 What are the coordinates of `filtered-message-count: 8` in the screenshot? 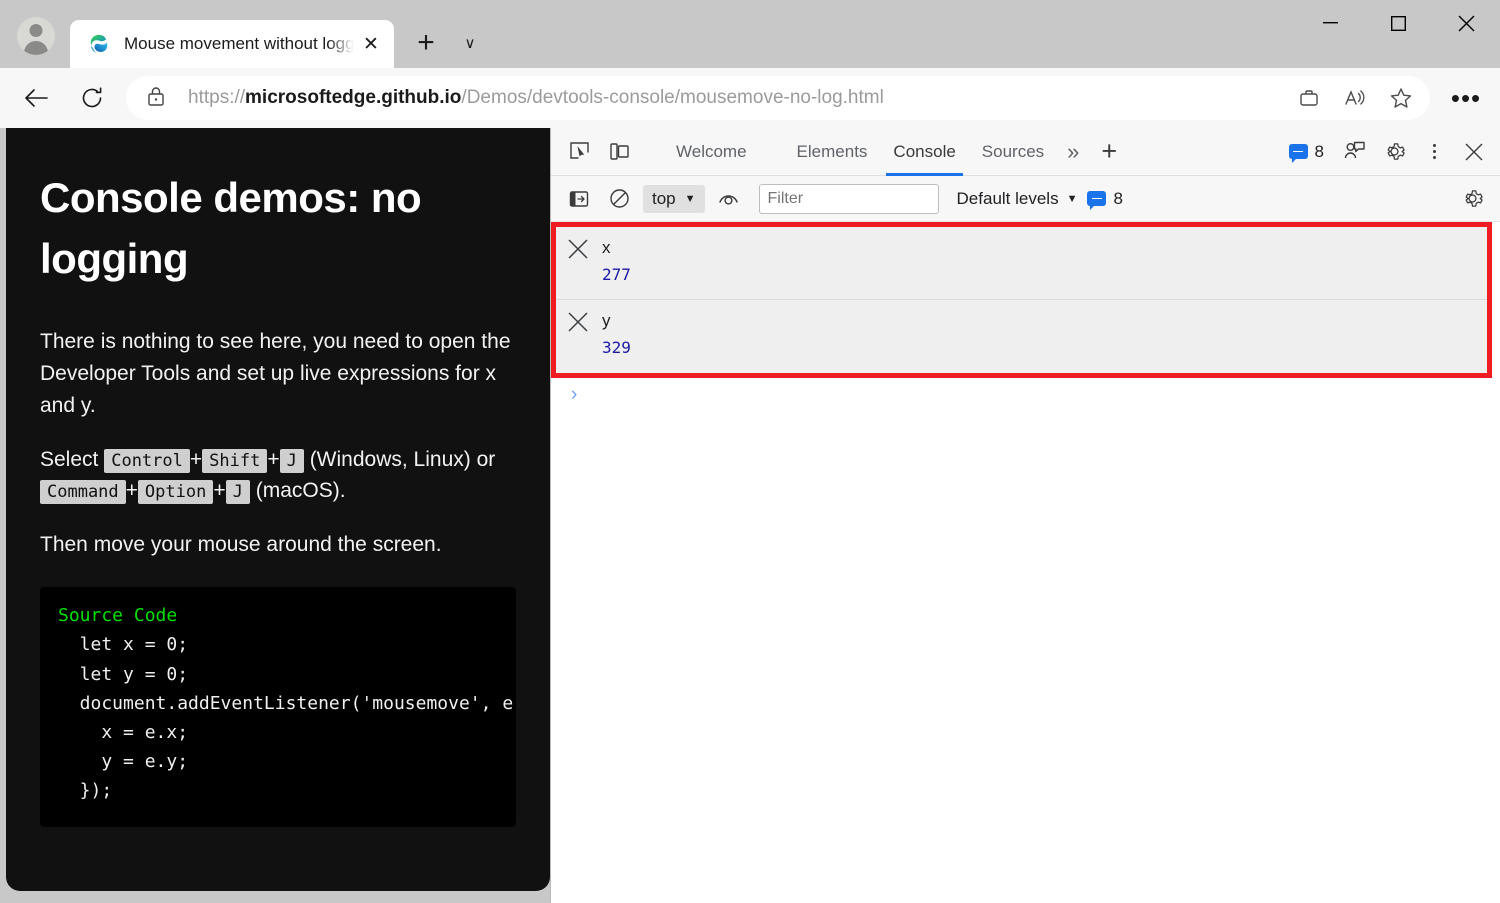 It's located at (1118, 198).